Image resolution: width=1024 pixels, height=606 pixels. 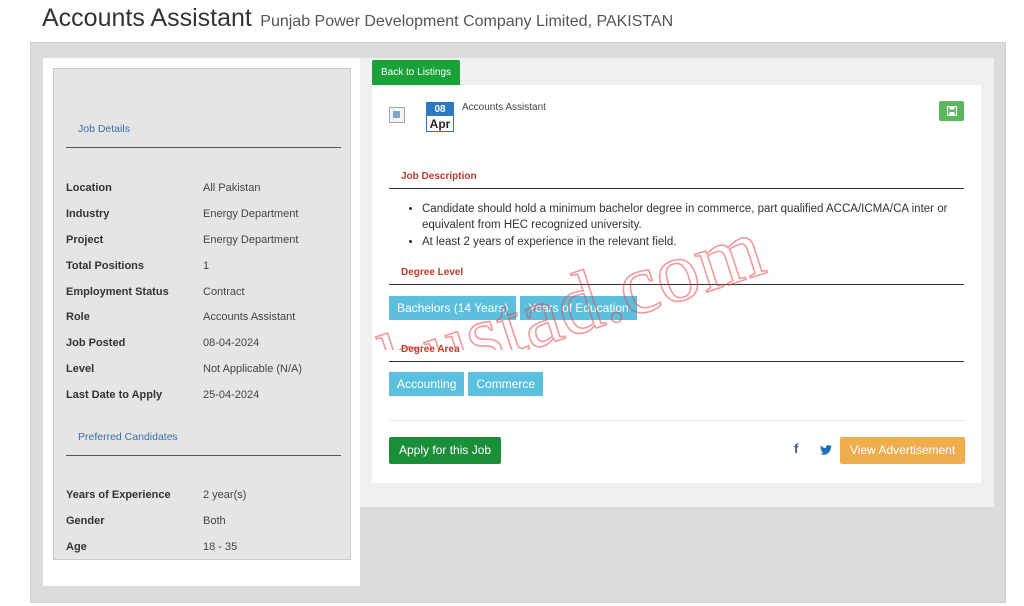 I want to click on detail-row: Project Energy Department, so click(x=206, y=240).